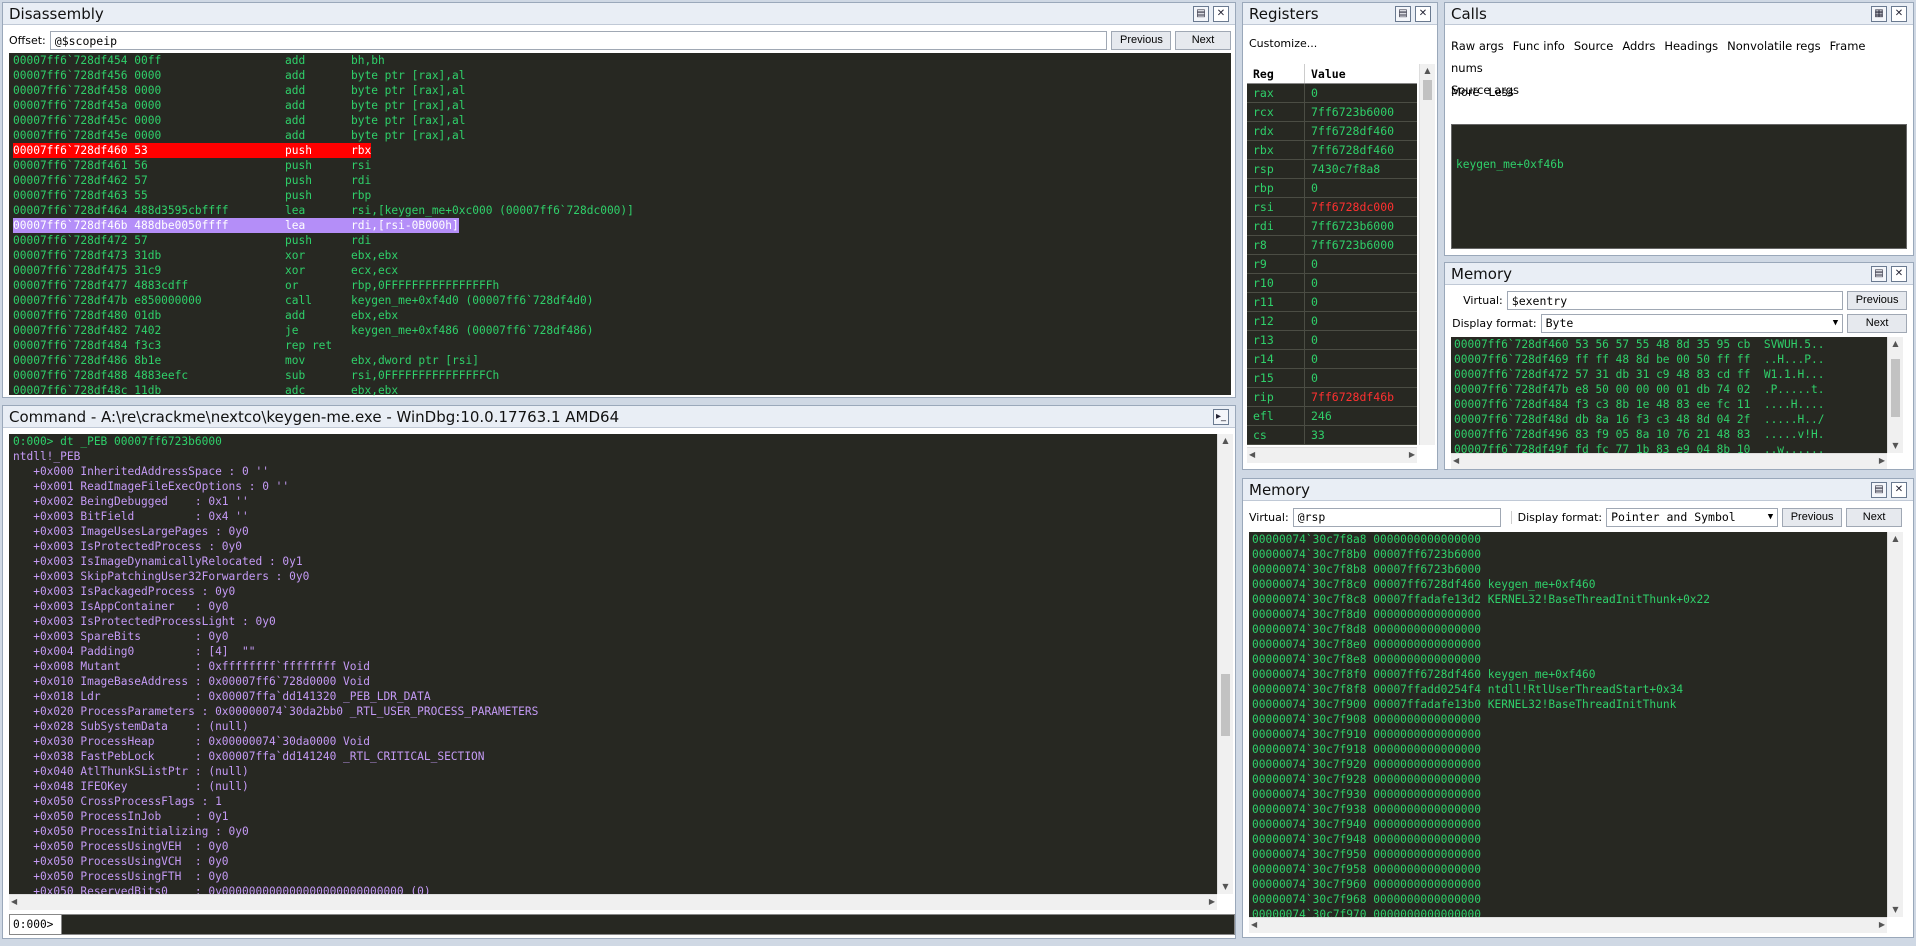 The width and height of the screenshot is (1916, 946). What do you see at coordinates (1332, 93) in the screenshot?
I see `register-row: rax 0` at bounding box center [1332, 93].